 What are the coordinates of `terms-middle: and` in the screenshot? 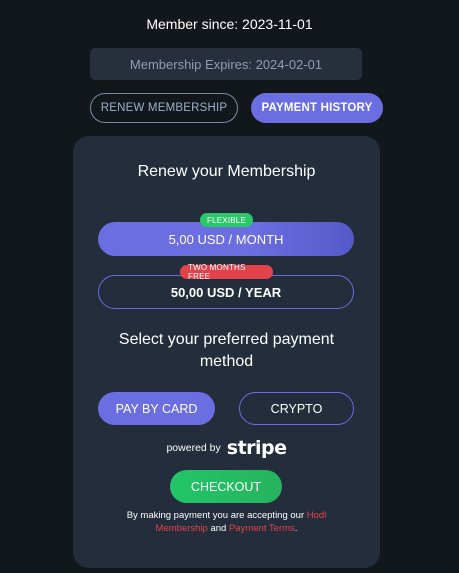 It's located at (218, 528).